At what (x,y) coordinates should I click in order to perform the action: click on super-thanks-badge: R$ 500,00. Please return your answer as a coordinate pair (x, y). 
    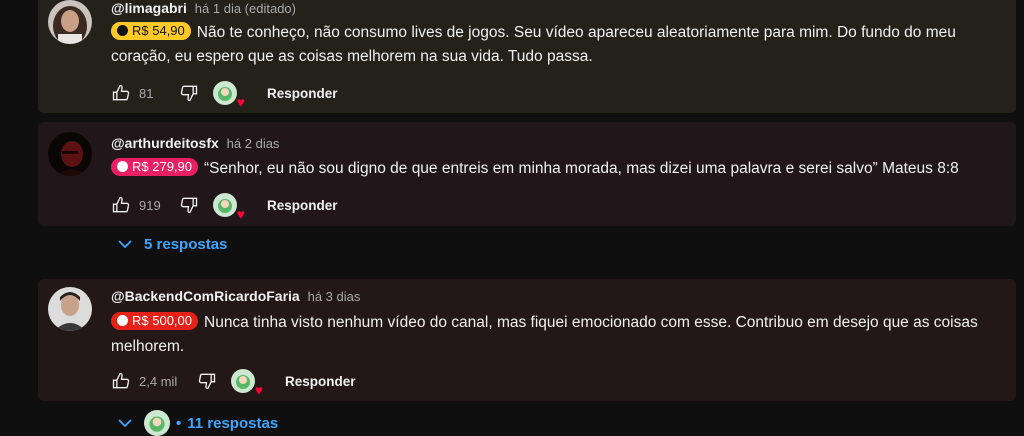
    Looking at the image, I should click on (154, 320).